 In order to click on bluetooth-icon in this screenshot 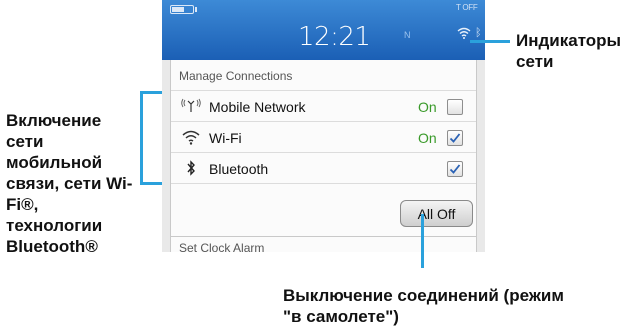, I will do `click(191, 168)`.